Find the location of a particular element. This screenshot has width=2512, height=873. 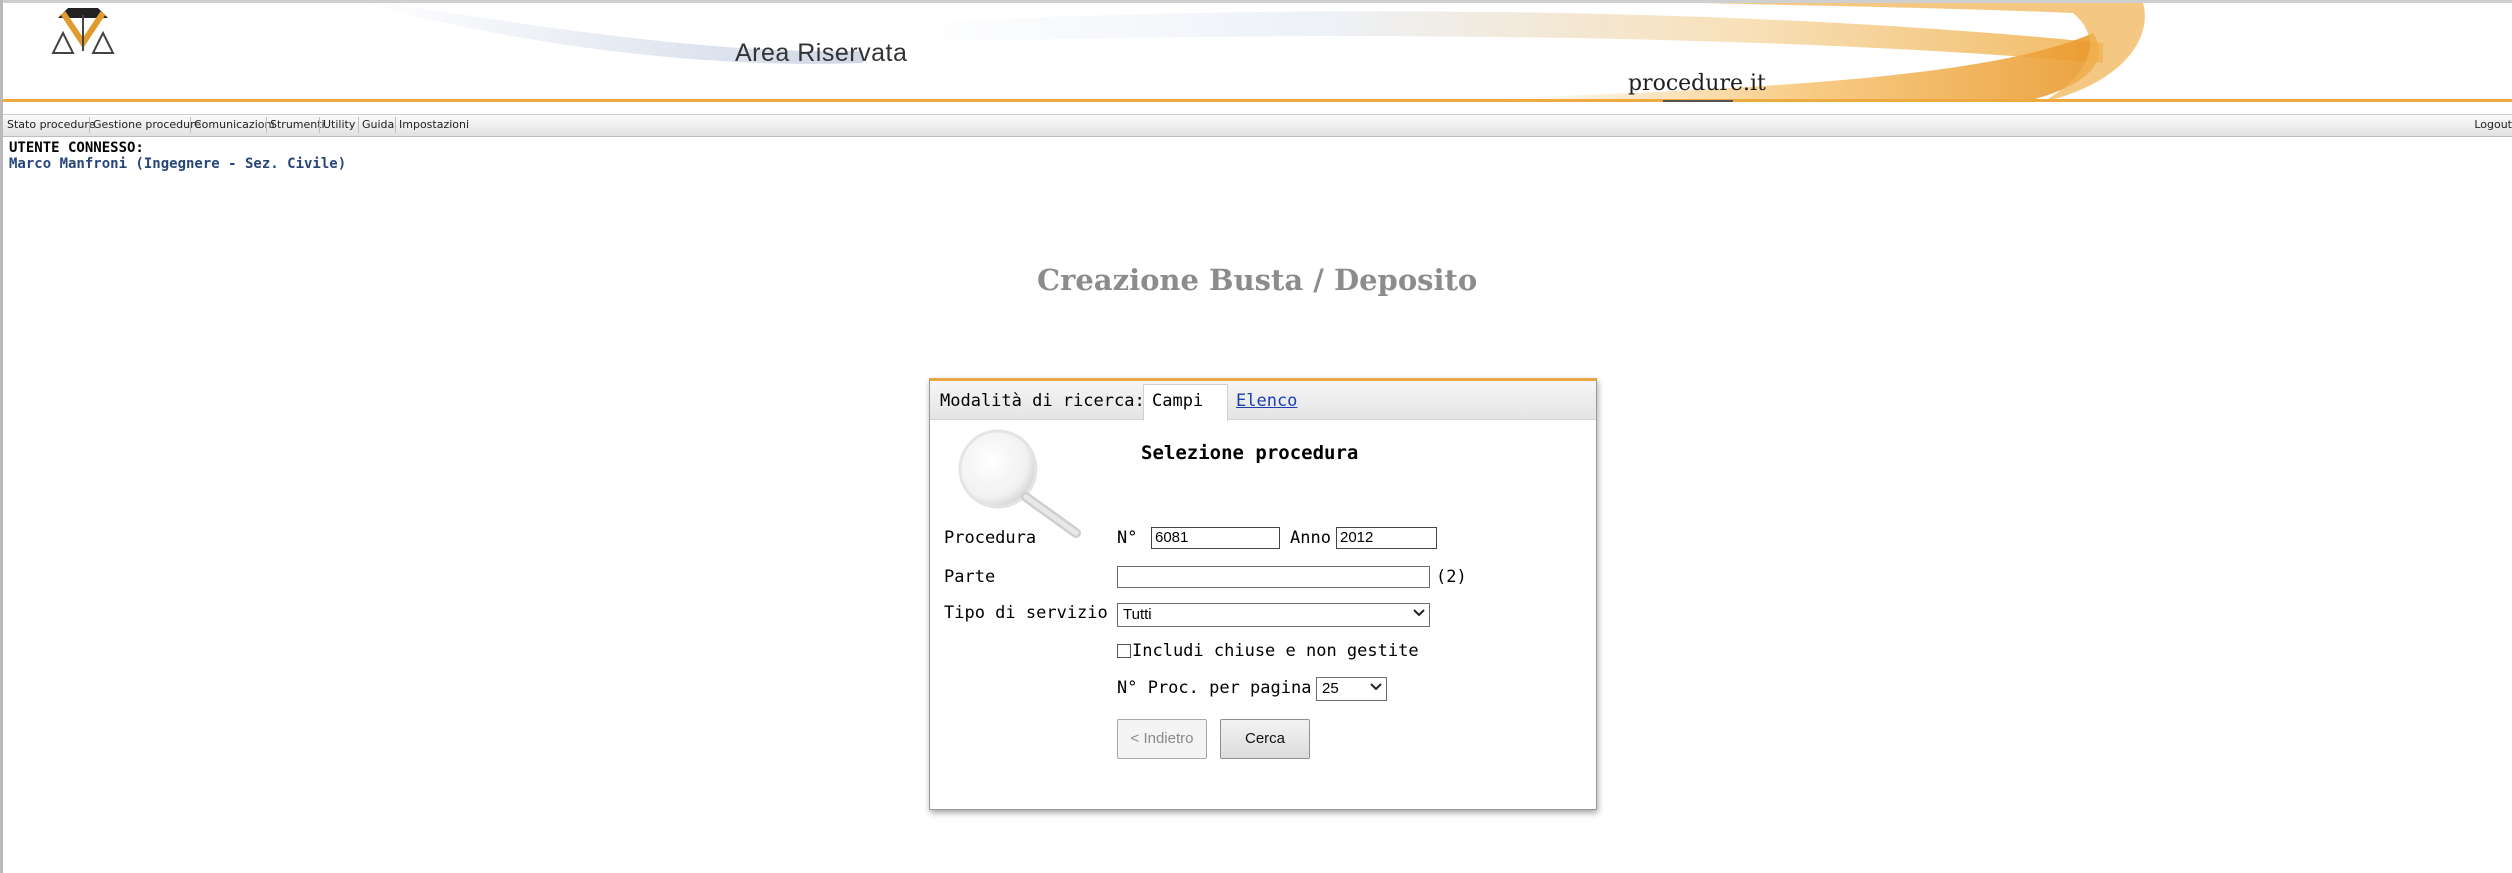

menu-guida: Guida is located at coordinates (378, 124).